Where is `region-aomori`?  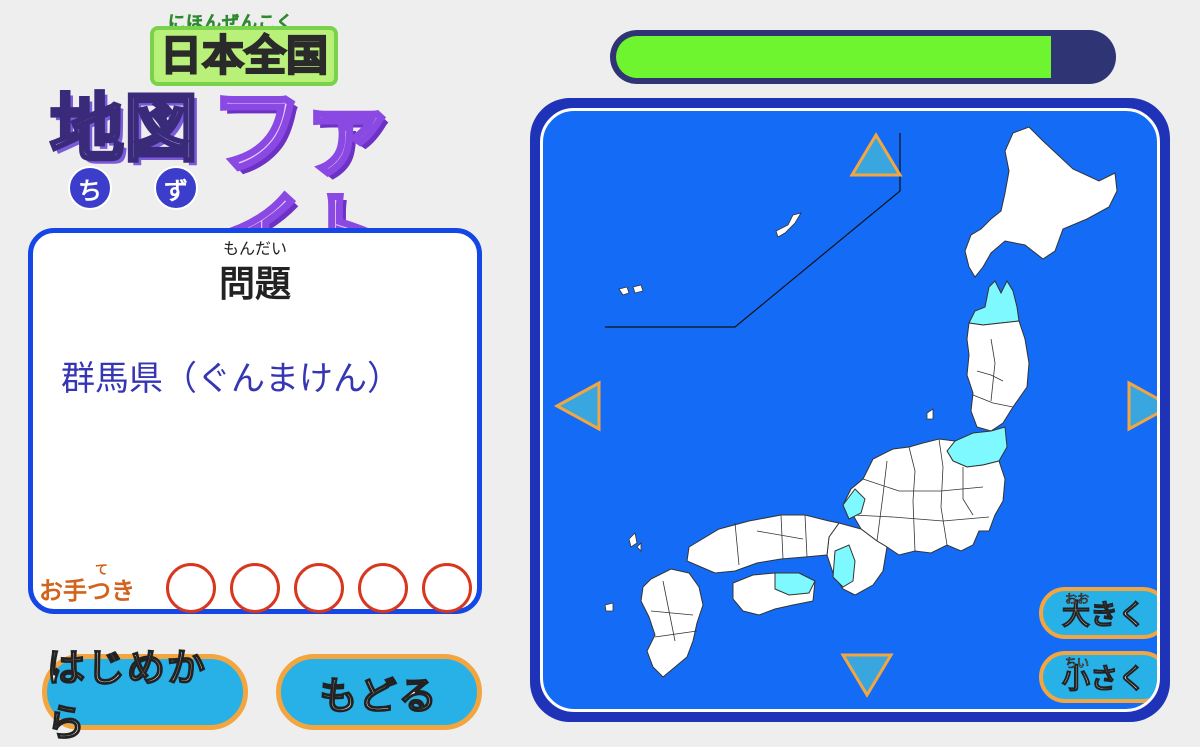
region-aomori is located at coordinates (994, 302).